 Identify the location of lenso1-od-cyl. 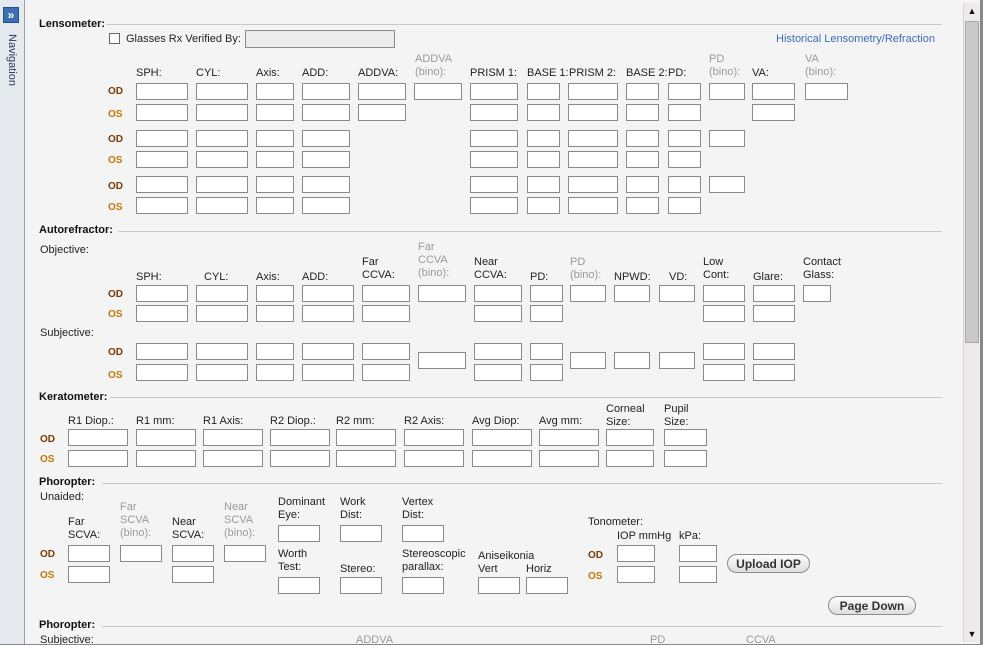
(222, 91).